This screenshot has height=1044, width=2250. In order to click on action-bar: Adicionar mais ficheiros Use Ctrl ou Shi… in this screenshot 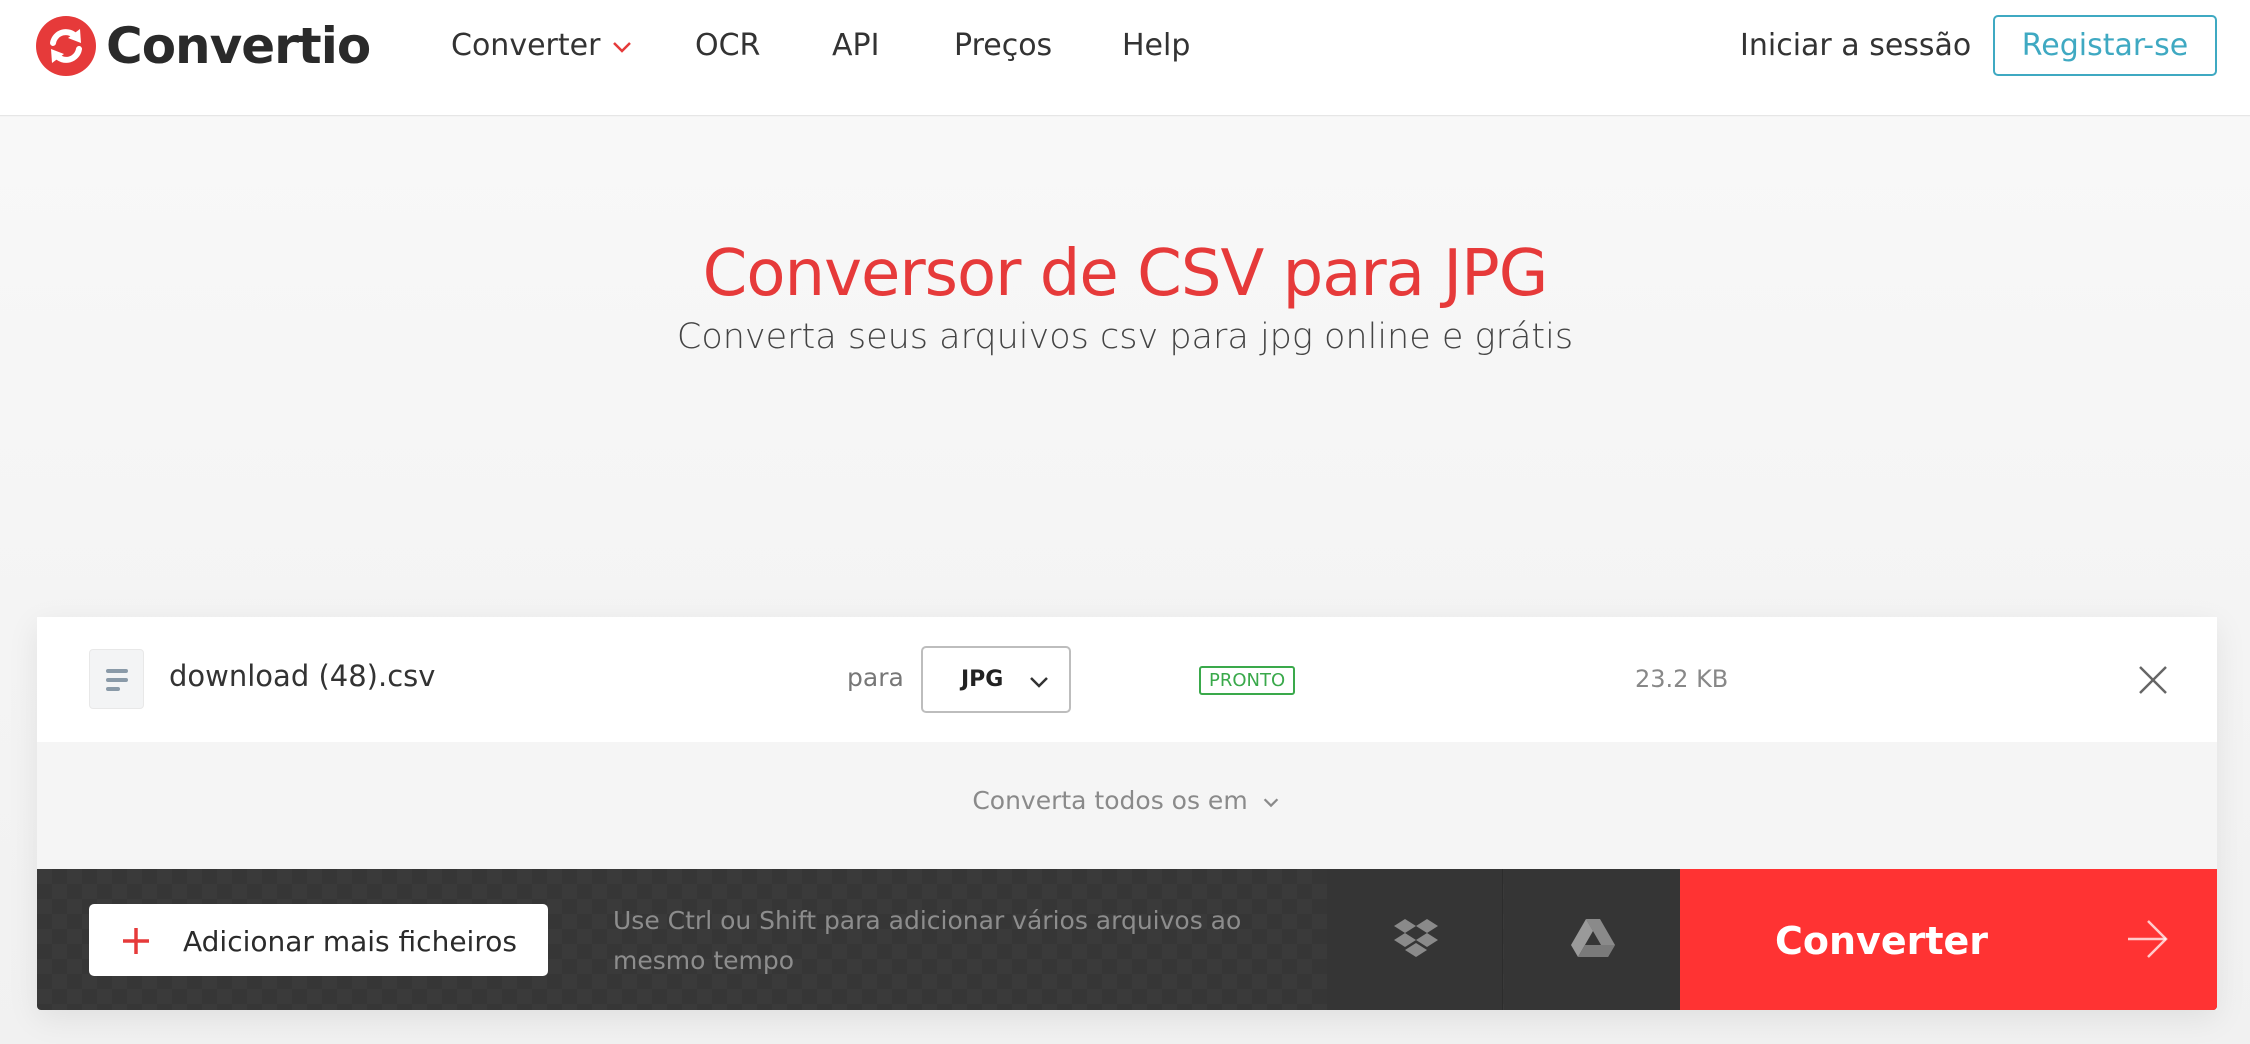, I will do `click(1127, 939)`.